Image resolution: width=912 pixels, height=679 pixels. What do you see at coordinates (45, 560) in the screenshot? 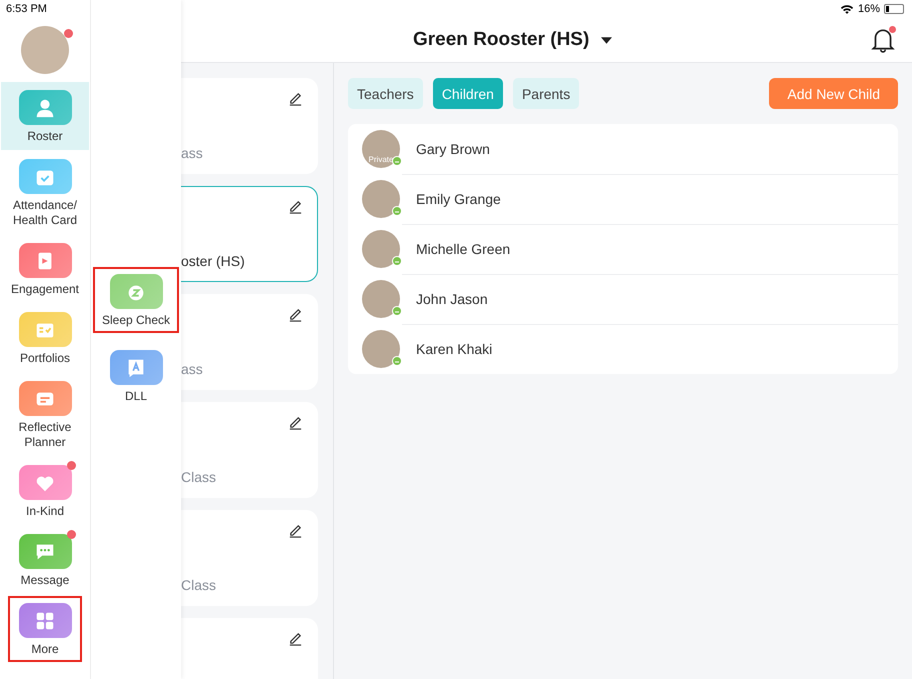
I see `sidebar-item: Message` at bounding box center [45, 560].